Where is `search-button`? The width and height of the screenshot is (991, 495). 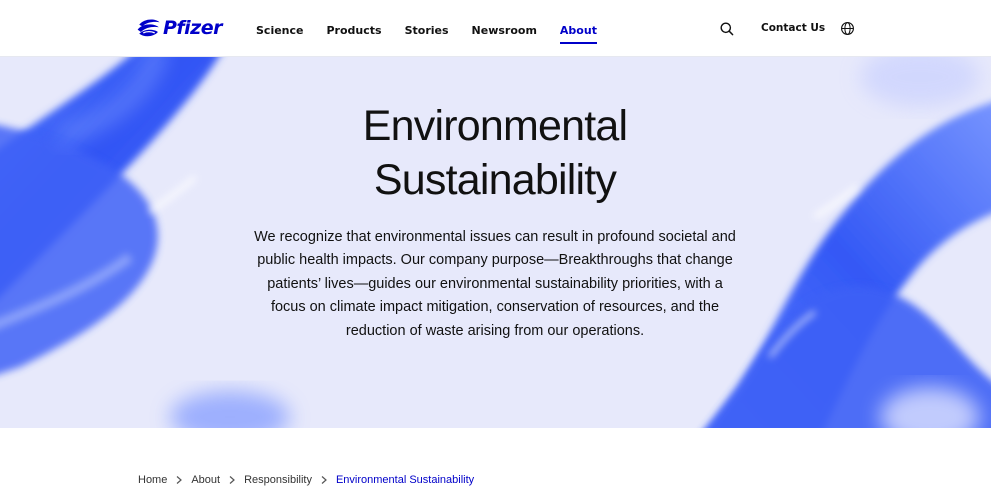 search-button is located at coordinates (727, 29).